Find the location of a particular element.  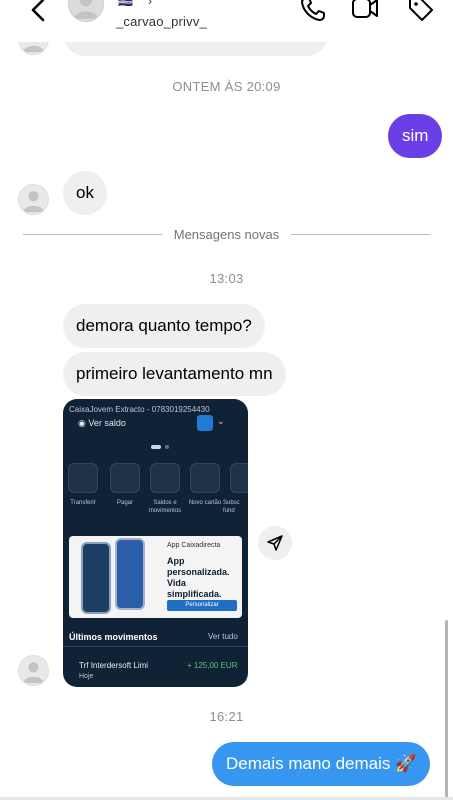

share-button is located at coordinates (275, 543).